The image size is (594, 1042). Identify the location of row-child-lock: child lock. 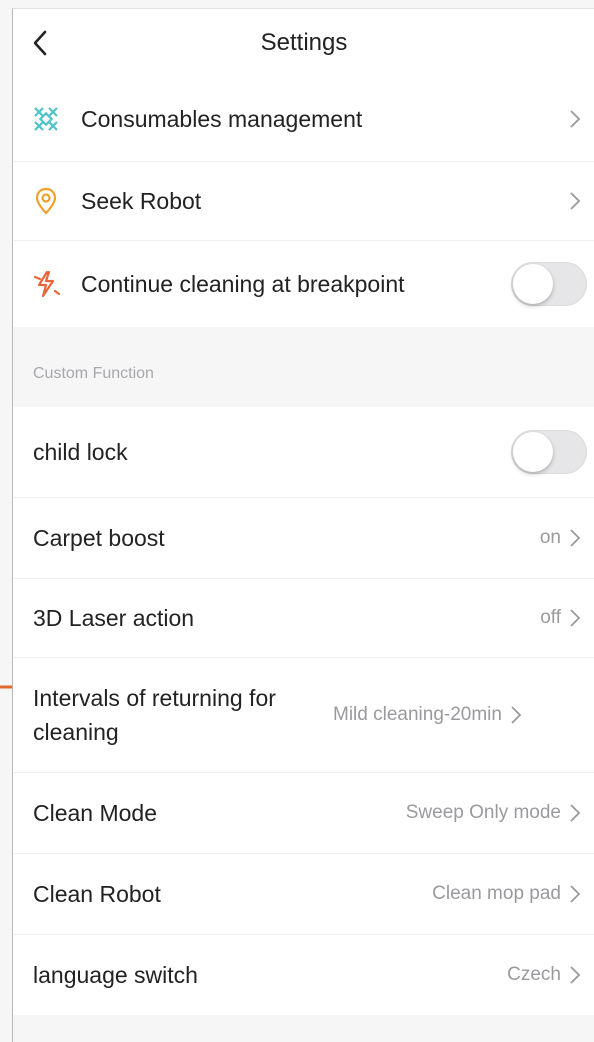
(303, 452).